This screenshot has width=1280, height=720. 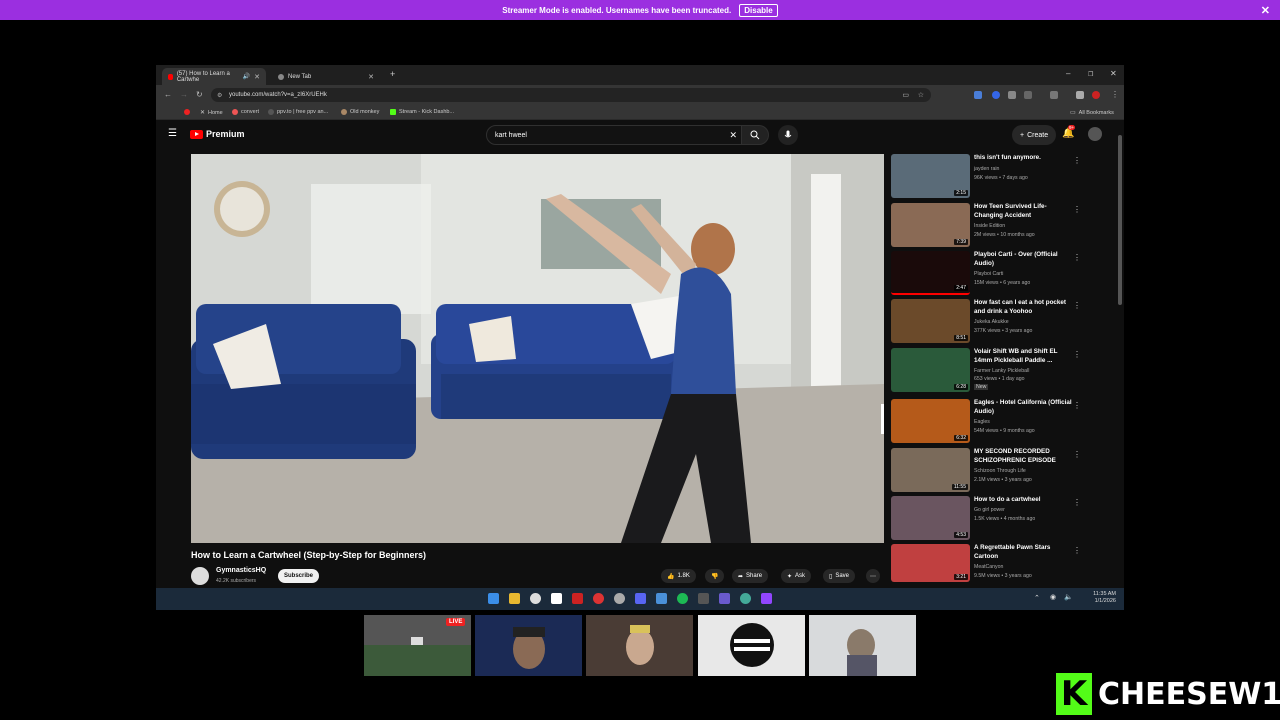 I want to click on rec-channel: Farmer Lanky Pickleball, so click(x=1001, y=371).